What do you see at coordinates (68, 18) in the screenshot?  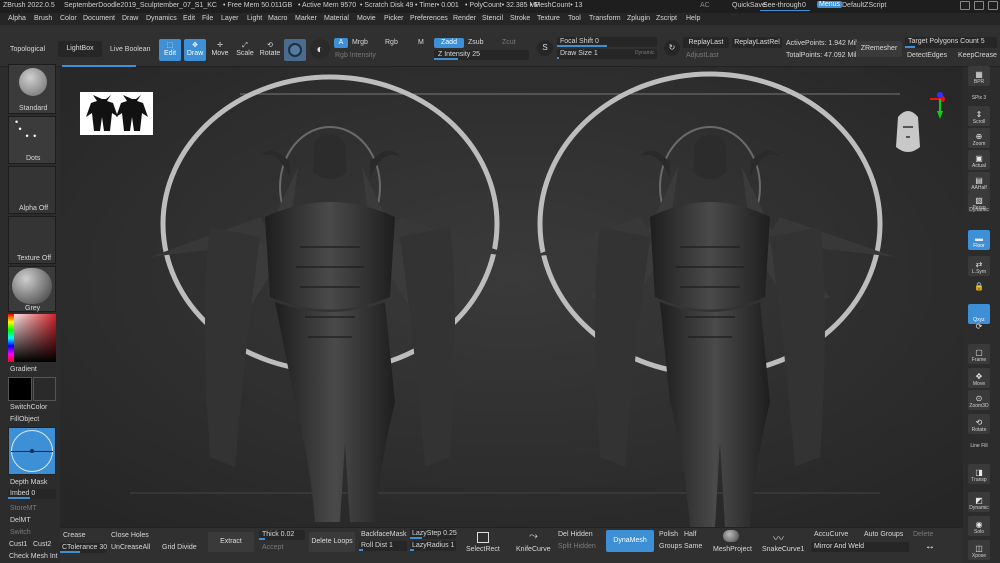 I see `menu-color: Color` at bounding box center [68, 18].